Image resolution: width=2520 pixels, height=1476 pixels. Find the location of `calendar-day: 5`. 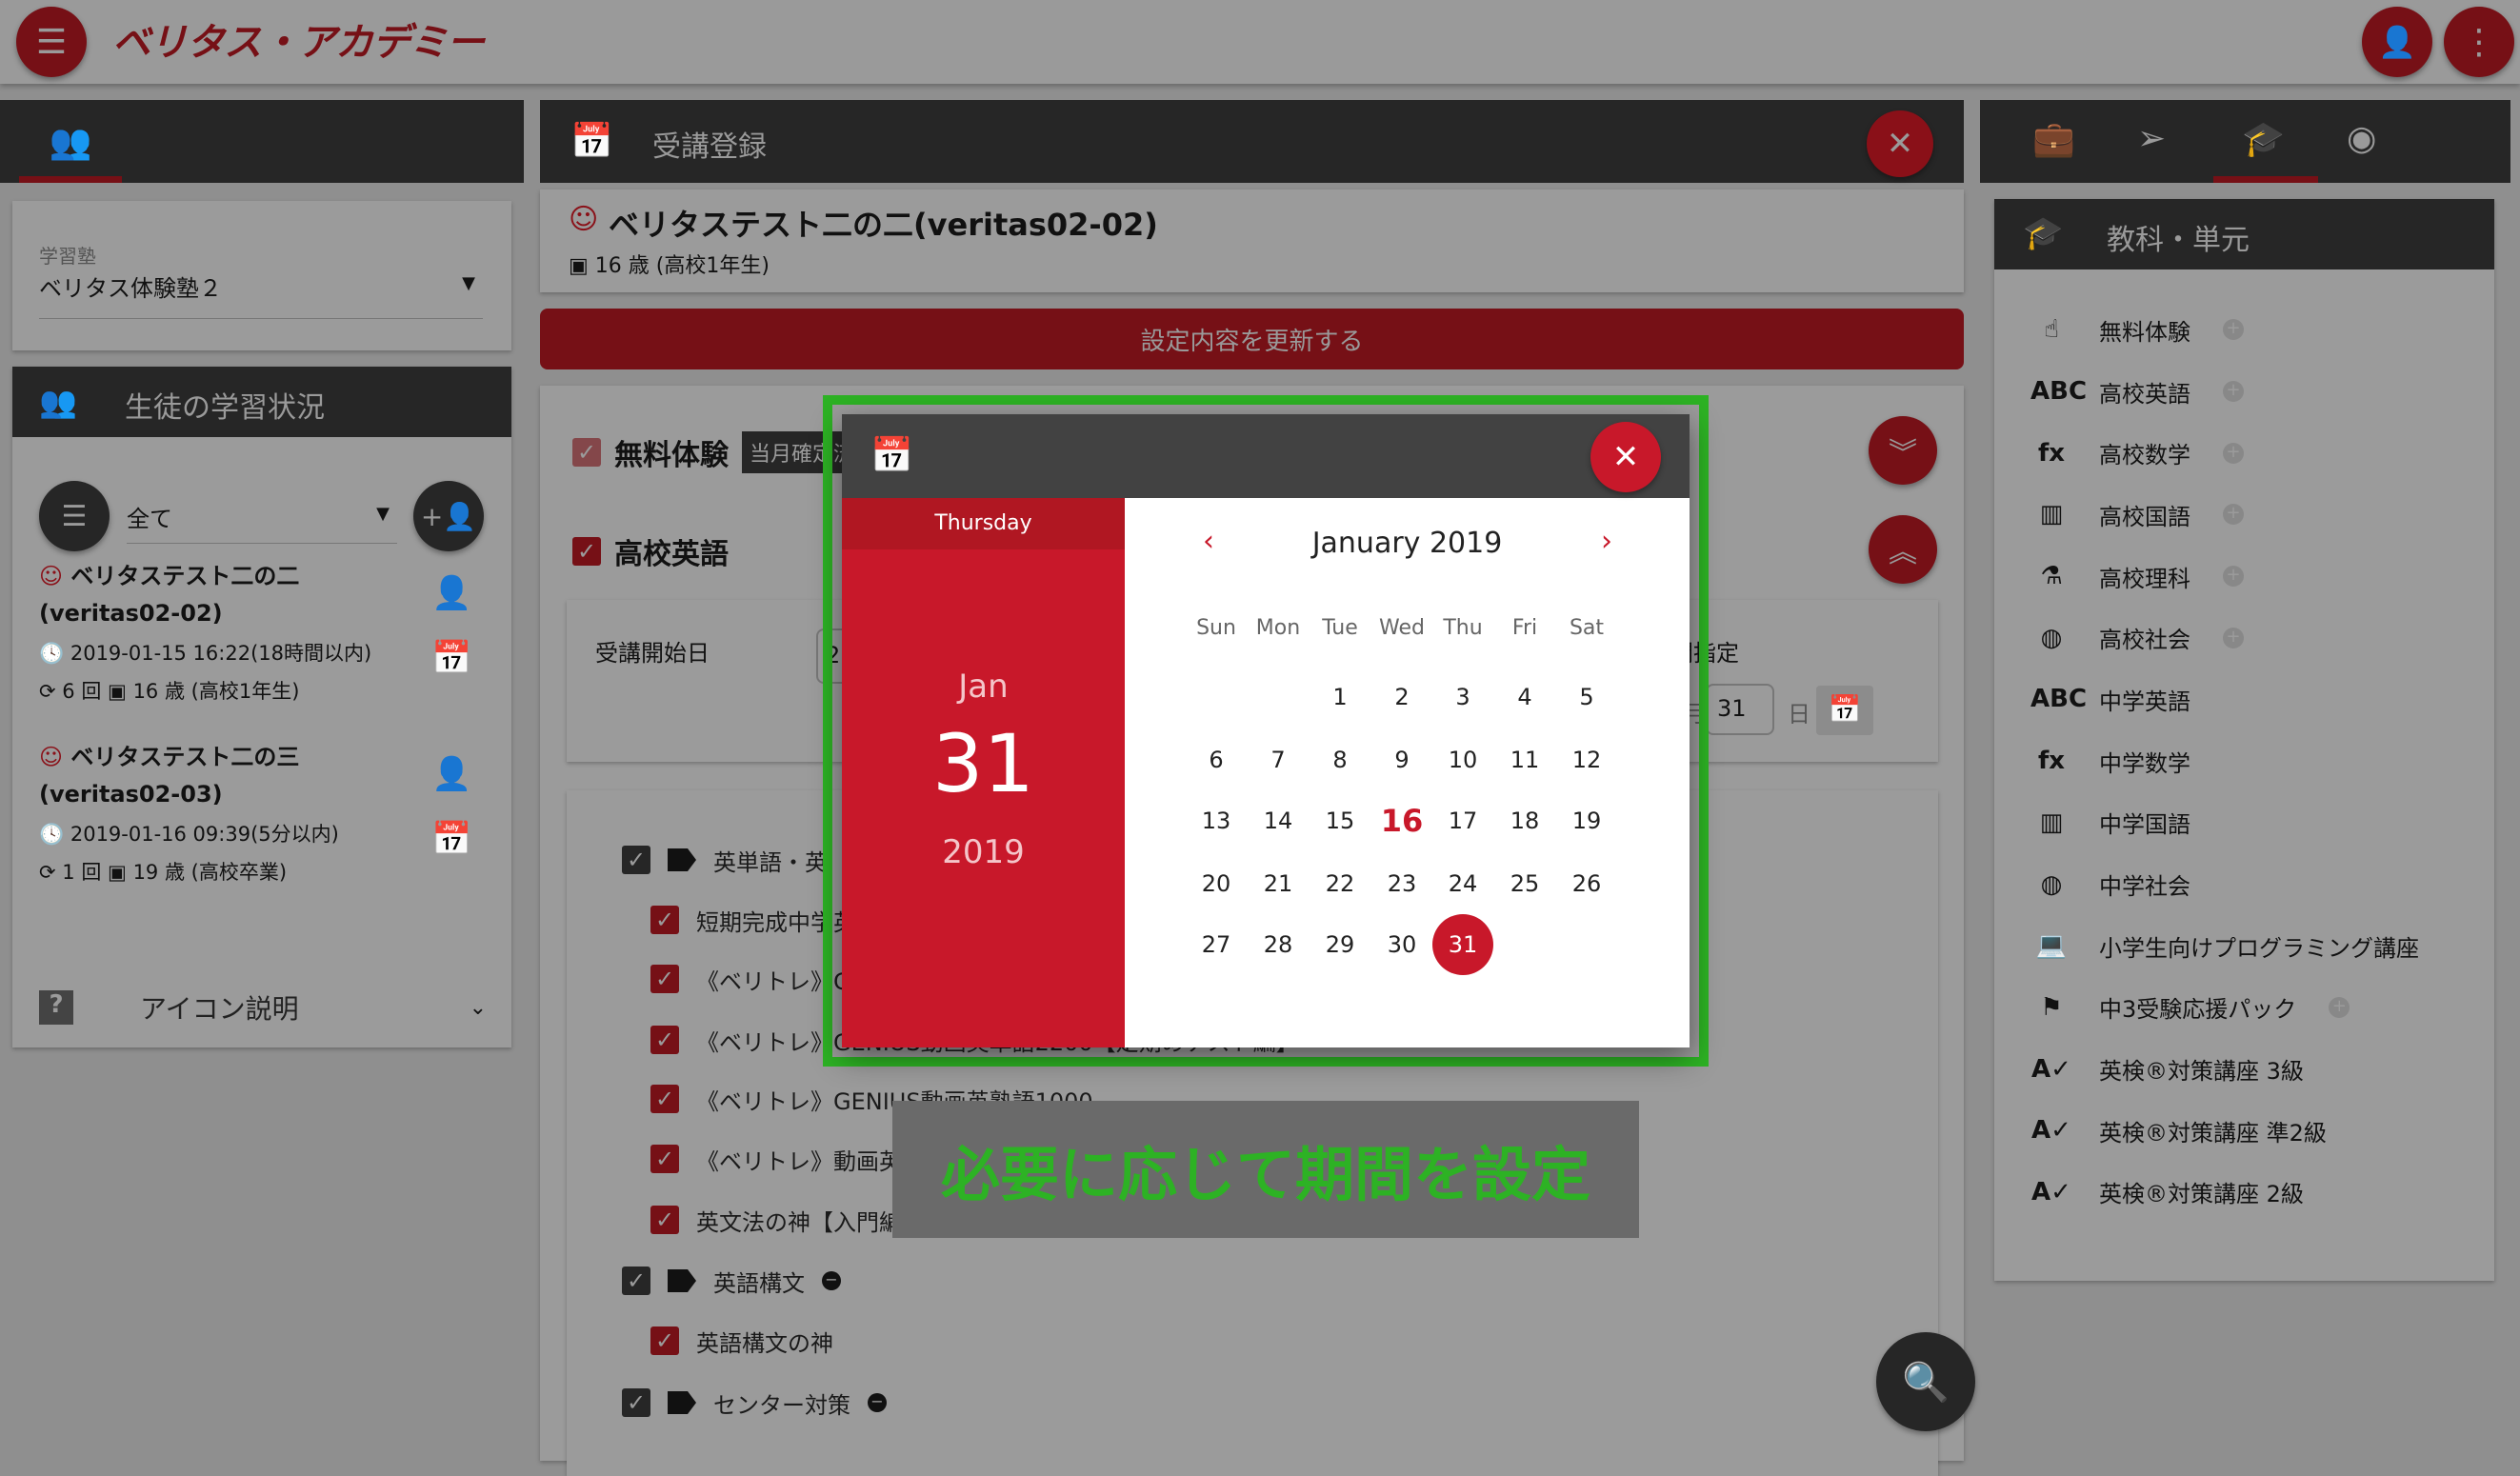

calendar-day: 5 is located at coordinates (1586, 697).